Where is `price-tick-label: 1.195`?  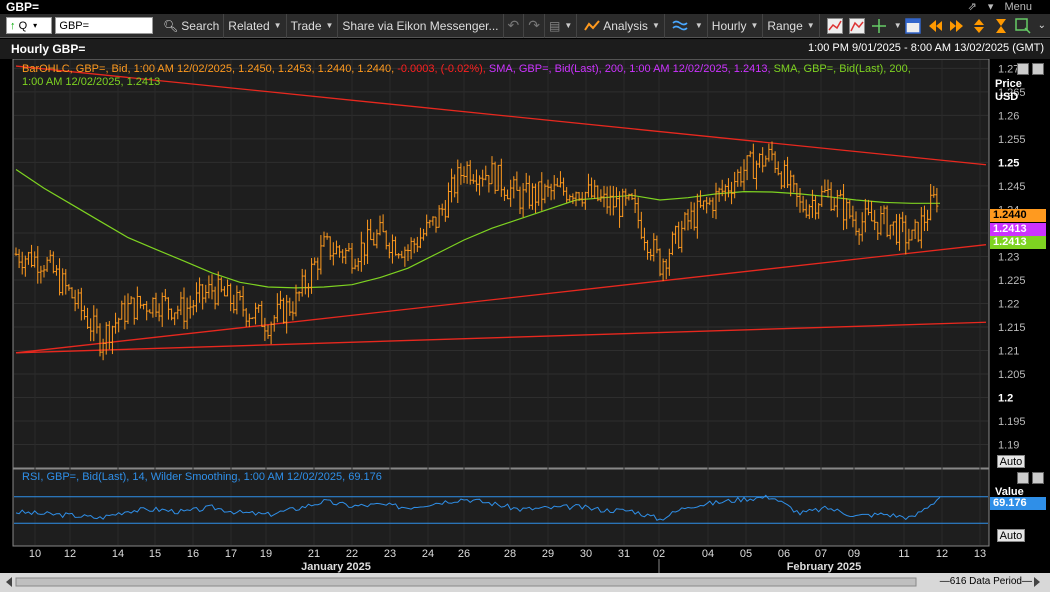 price-tick-label: 1.195 is located at coordinates (1012, 422).